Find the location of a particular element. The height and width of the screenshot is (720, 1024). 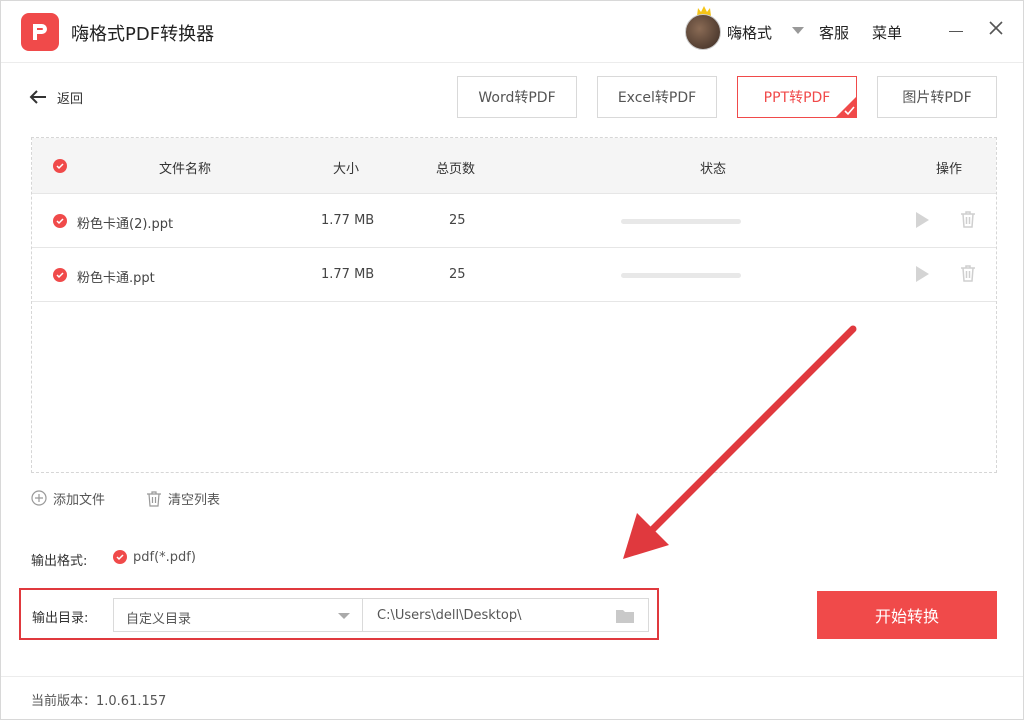

format-pdf-radio is located at coordinates (120, 557).